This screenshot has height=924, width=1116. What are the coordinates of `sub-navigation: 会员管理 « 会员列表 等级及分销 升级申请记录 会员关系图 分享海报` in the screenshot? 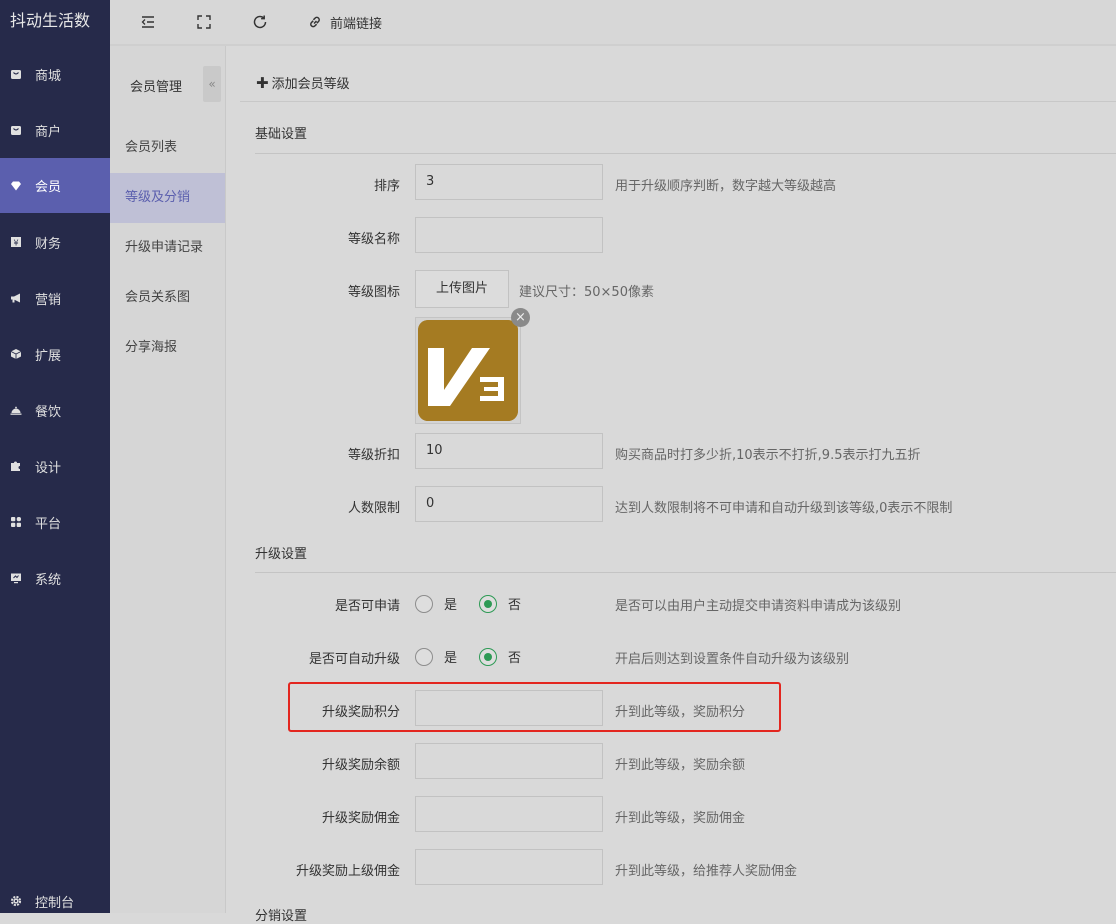 It's located at (168, 479).